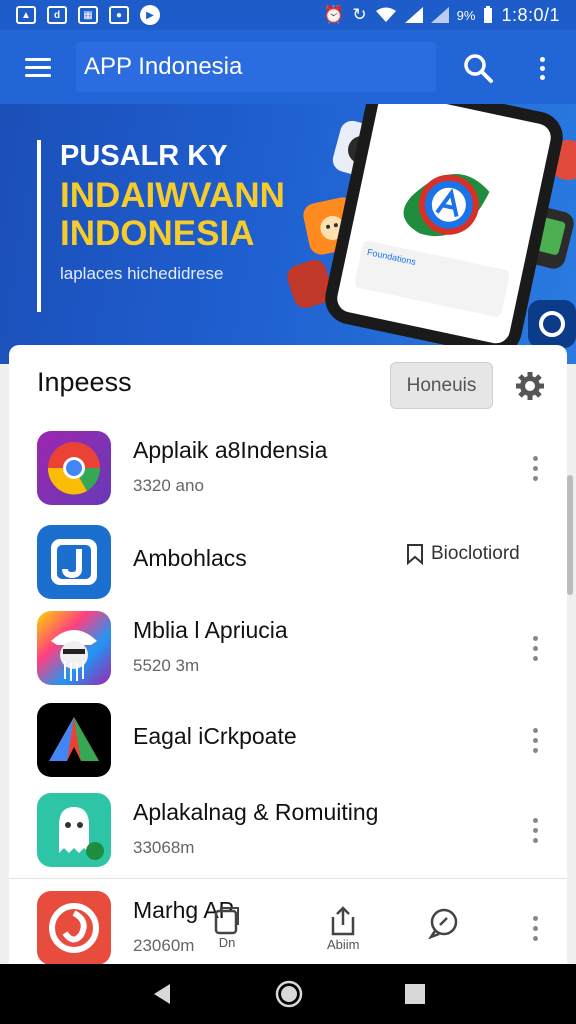 The height and width of the screenshot is (1024, 576). I want to click on app-size: 23060m, so click(164, 945).